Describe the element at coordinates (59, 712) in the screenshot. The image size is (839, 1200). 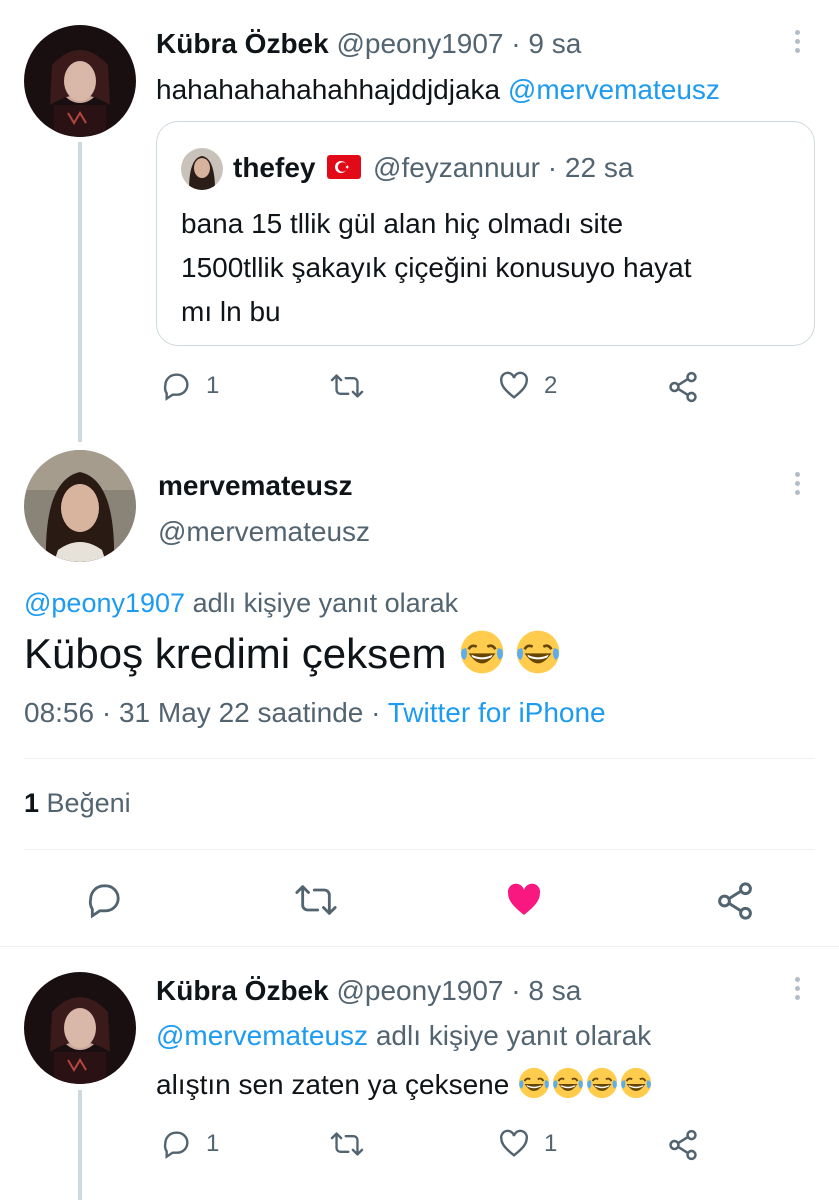
I see `tweet-time: 08:56` at that location.